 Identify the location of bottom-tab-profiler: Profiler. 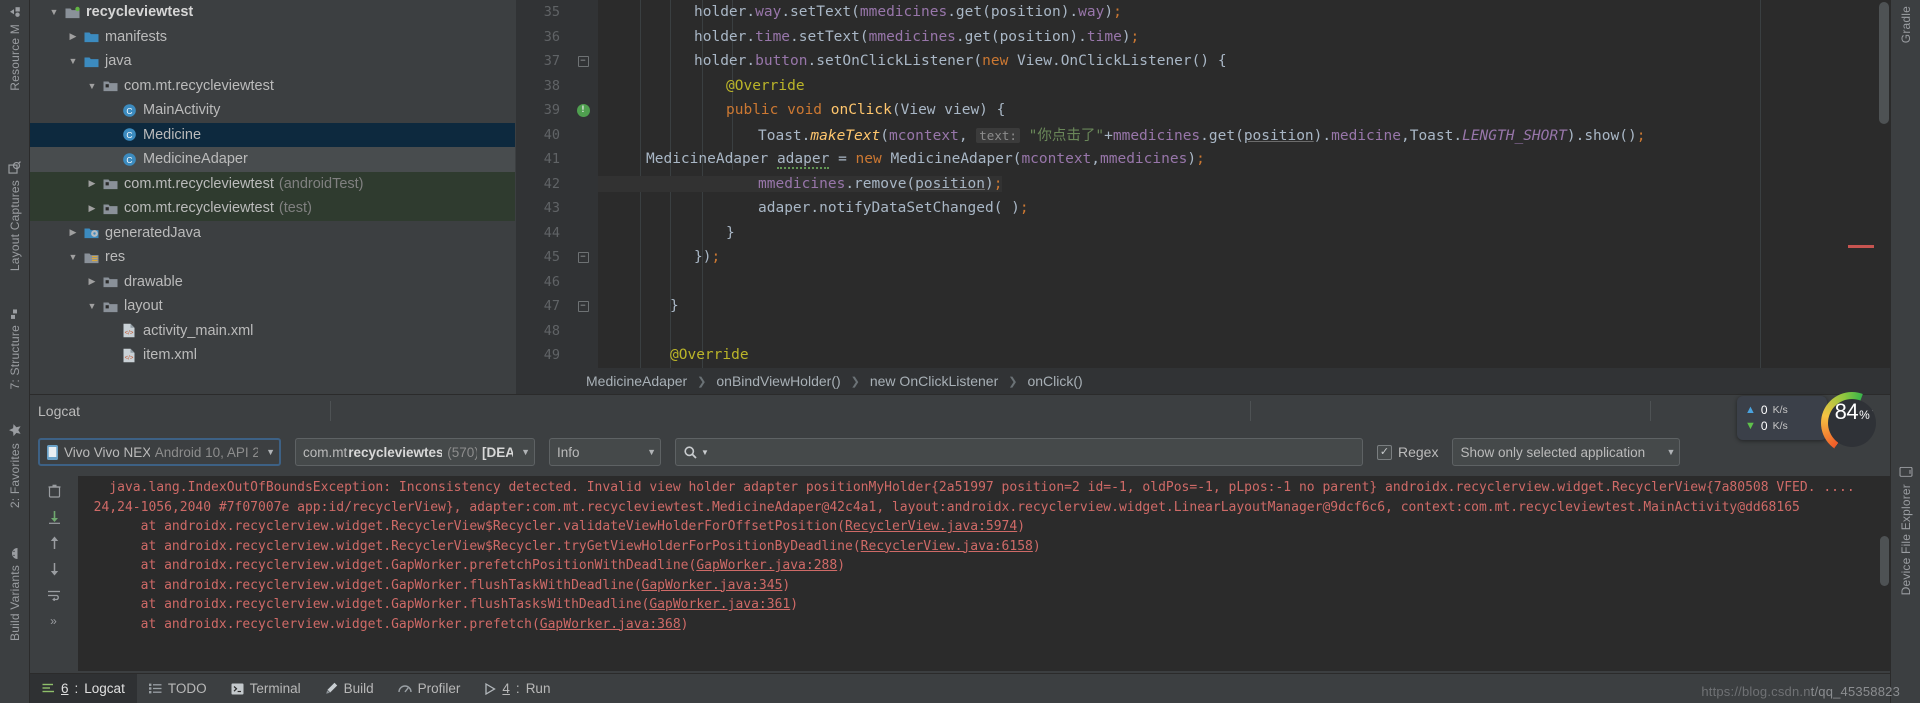
(429, 688).